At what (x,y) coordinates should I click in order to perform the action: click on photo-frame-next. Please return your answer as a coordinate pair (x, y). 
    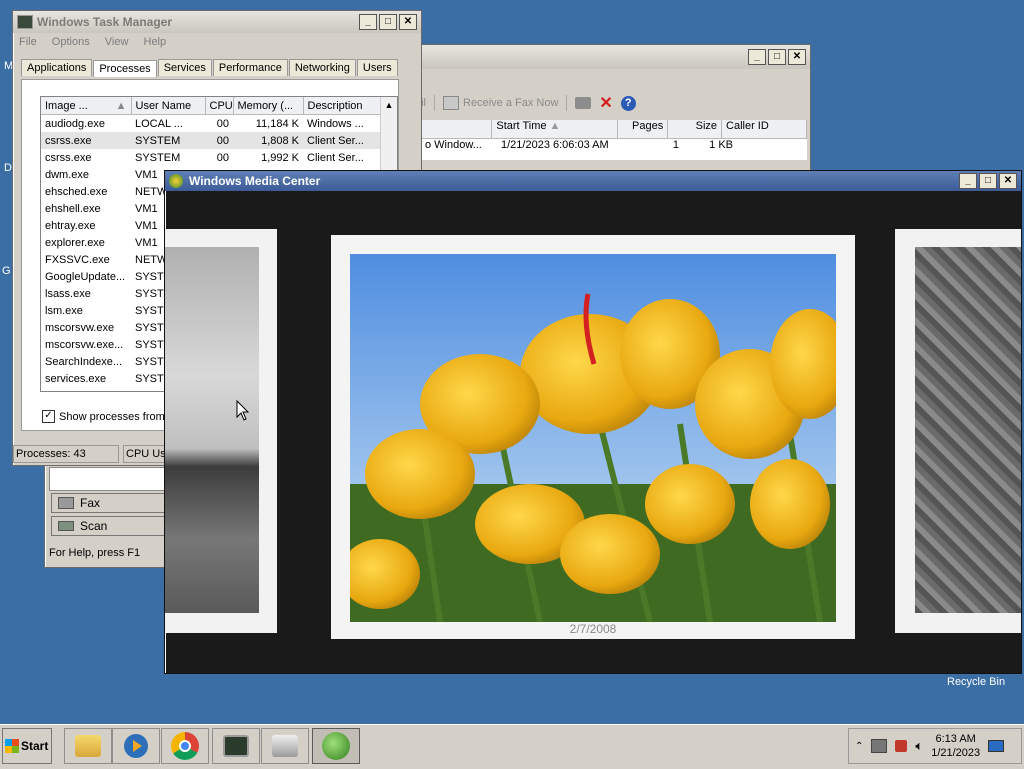
    Looking at the image, I should click on (958, 431).